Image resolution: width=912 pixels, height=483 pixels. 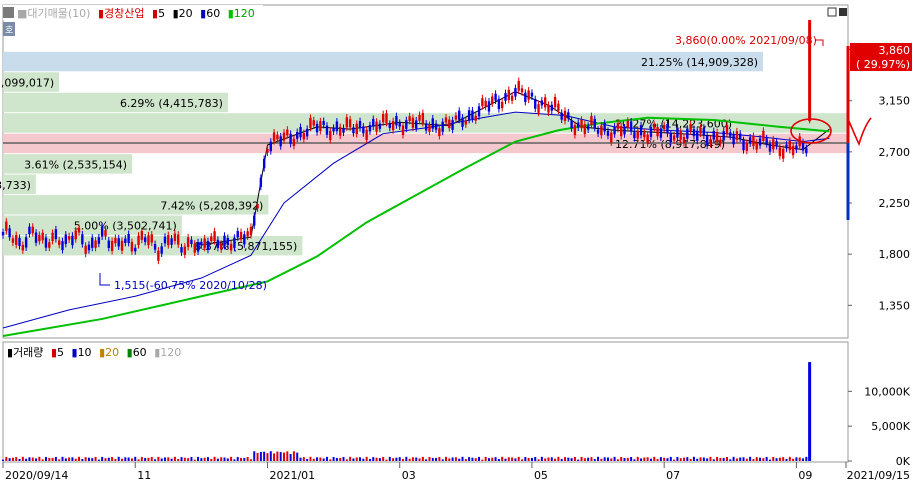 I want to click on legend-vol-ma120: 120, so click(x=170, y=352).